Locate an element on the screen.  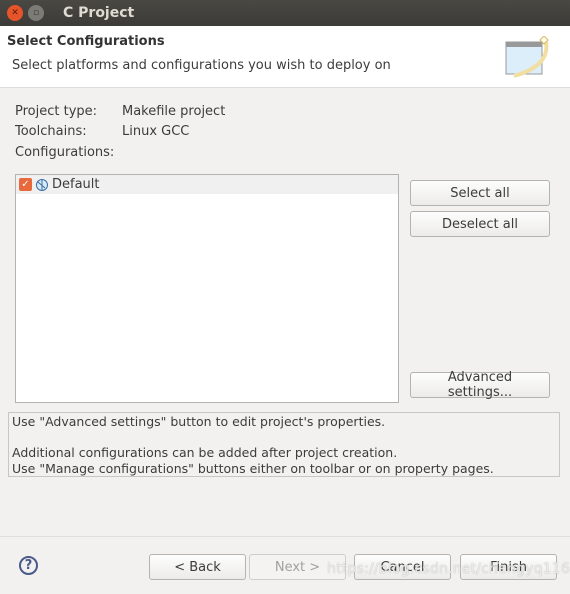
toolchains-value: Linux GCC is located at coordinates (156, 131).